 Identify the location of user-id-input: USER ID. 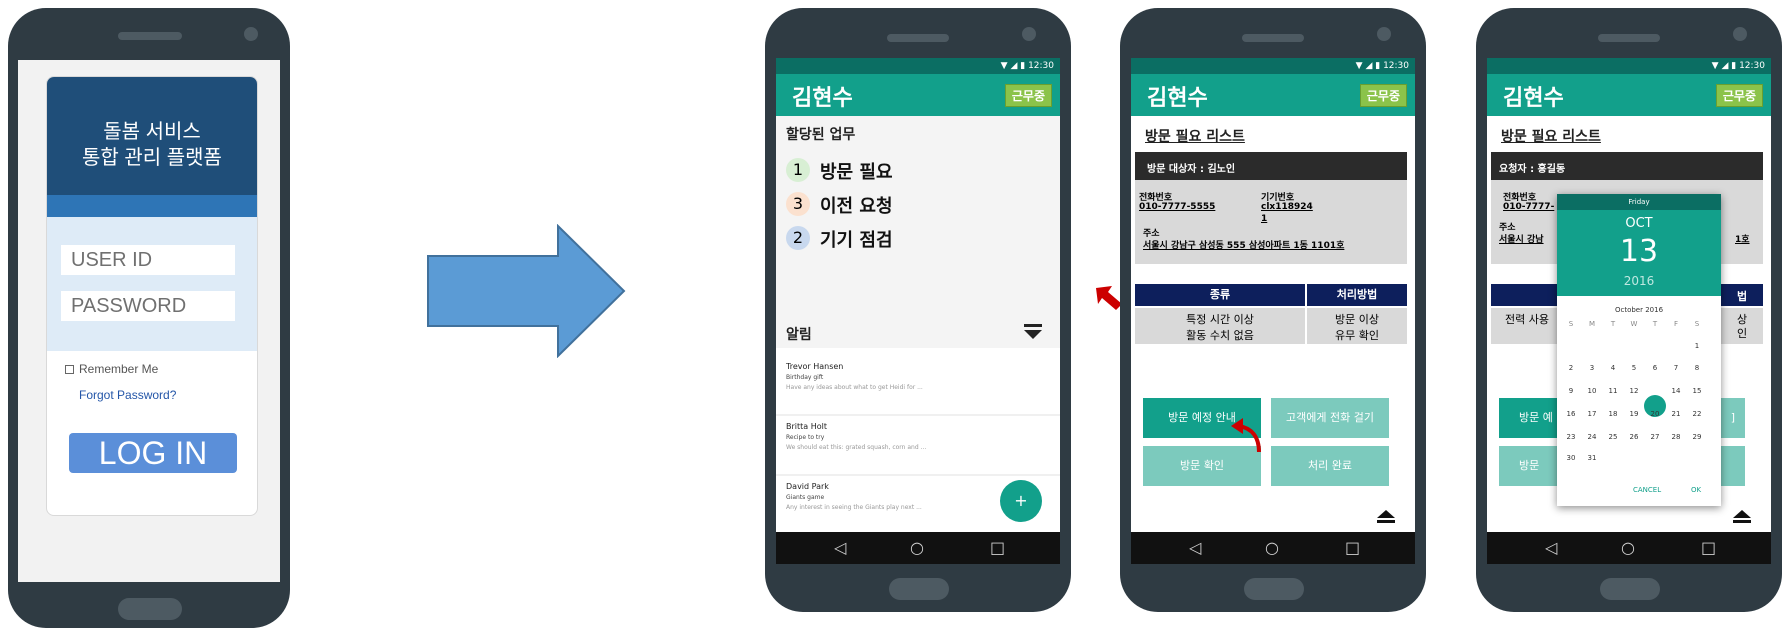
(148, 260).